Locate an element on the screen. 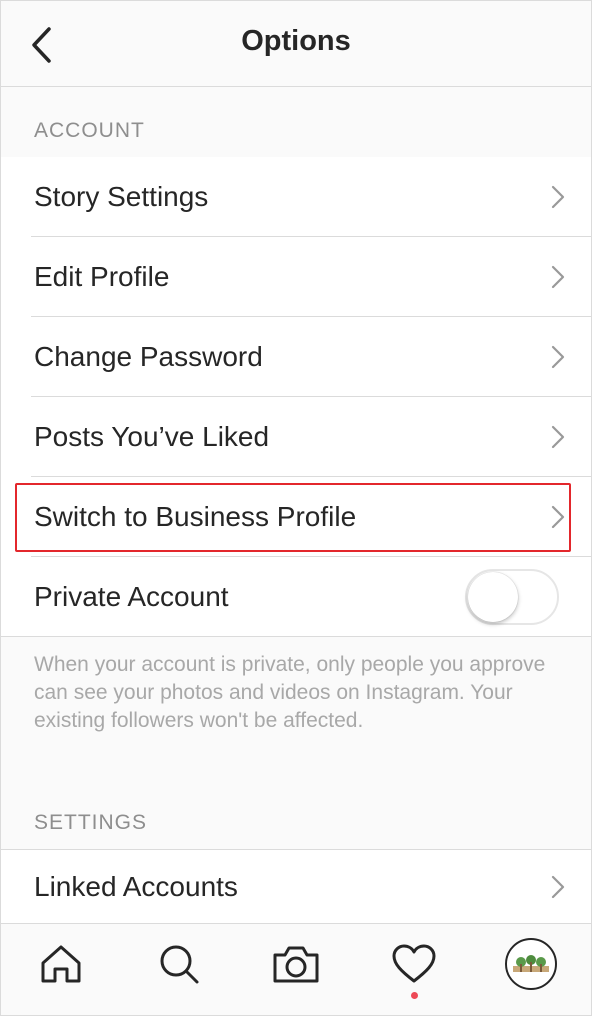 This screenshot has height=1016, width=592. row-switch-business-profile: Switch to Business Profile is located at coordinates (296, 517).